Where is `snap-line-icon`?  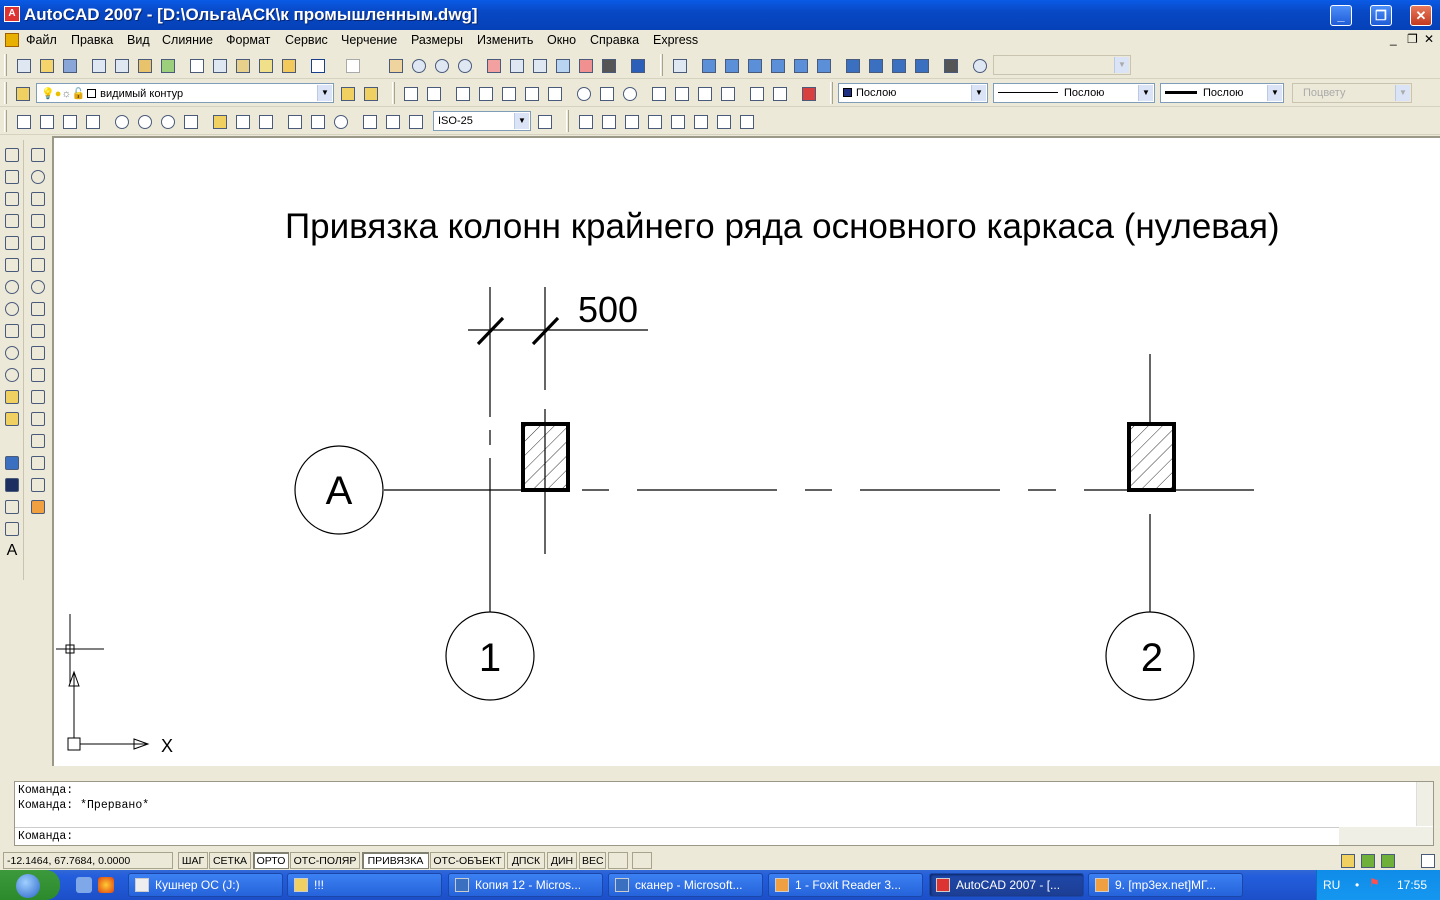 snap-line-icon is located at coordinates (554, 93).